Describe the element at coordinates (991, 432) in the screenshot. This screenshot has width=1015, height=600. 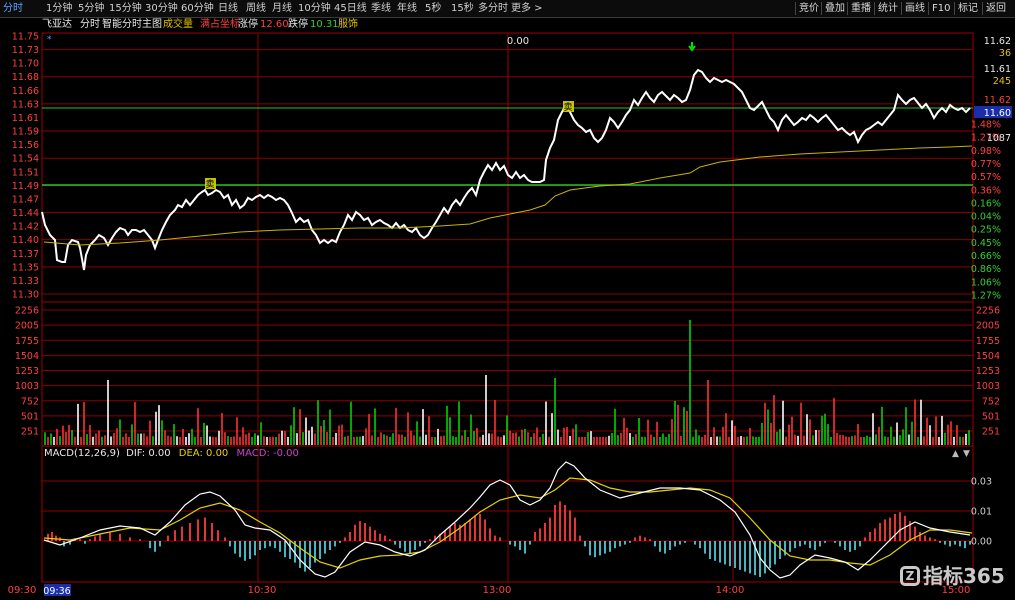
I see `volume-axis-label-right: 251` at that location.